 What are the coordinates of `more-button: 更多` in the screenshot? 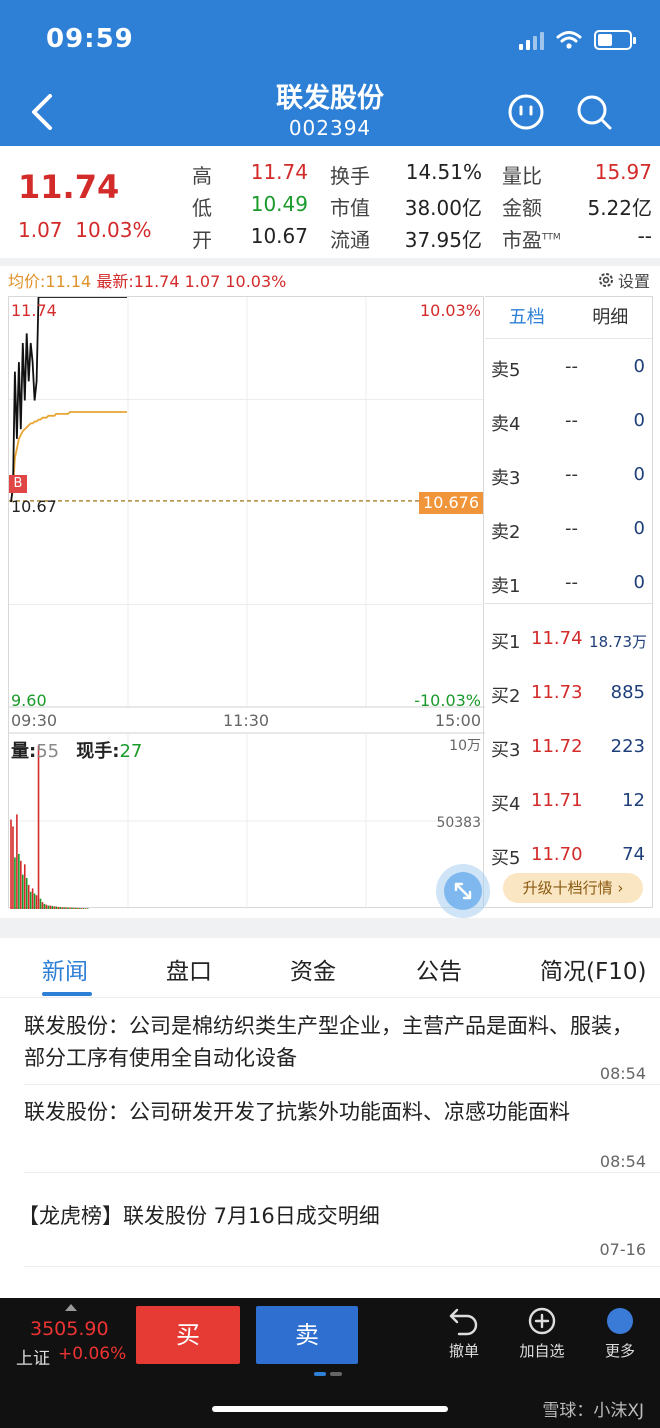 It's located at (620, 1333).